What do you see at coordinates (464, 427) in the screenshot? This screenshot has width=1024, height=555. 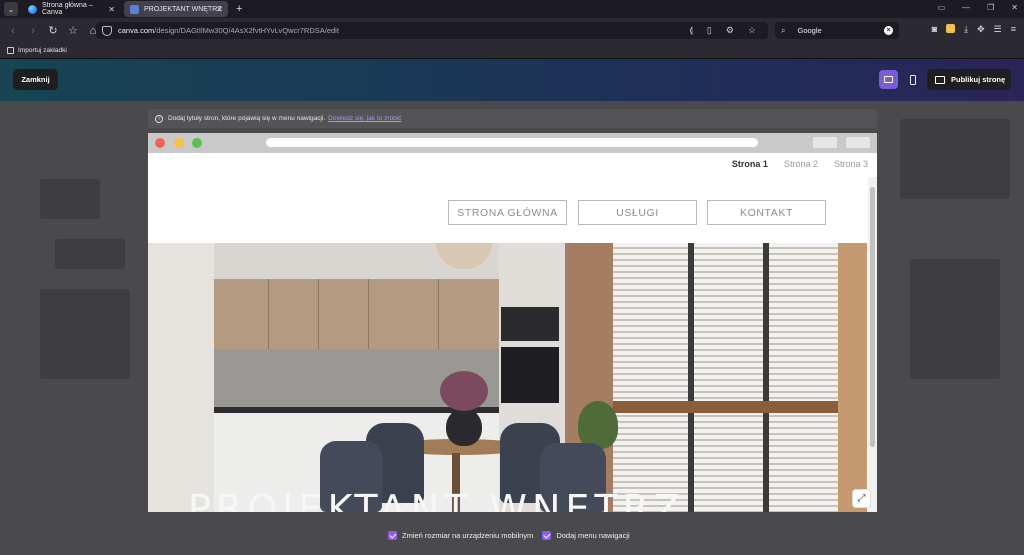 I see `photo-vase` at bounding box center [464, 427].